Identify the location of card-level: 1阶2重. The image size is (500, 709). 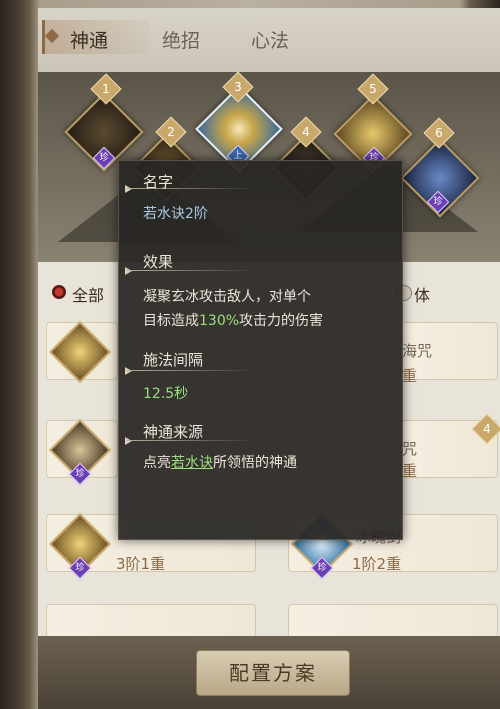
(377, 564).